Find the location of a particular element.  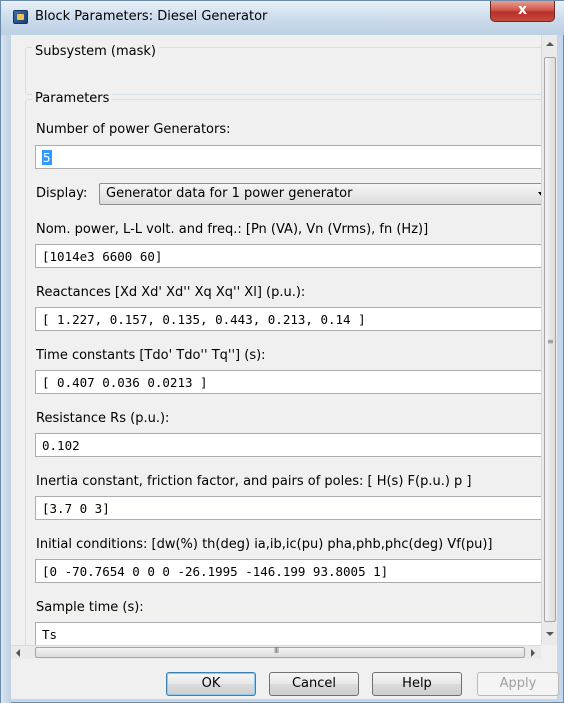

mask-group-label: Subsystem (mask) is located at coordinates (95, 51).